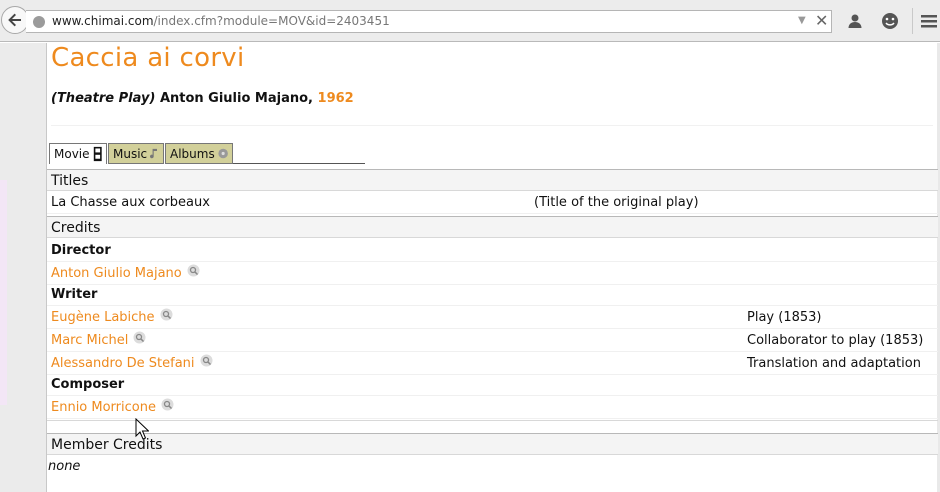  What do you see at coordinates (912, 21) in the screenshot?
I see `toolbar-divider` at bounding box center [912, 21].